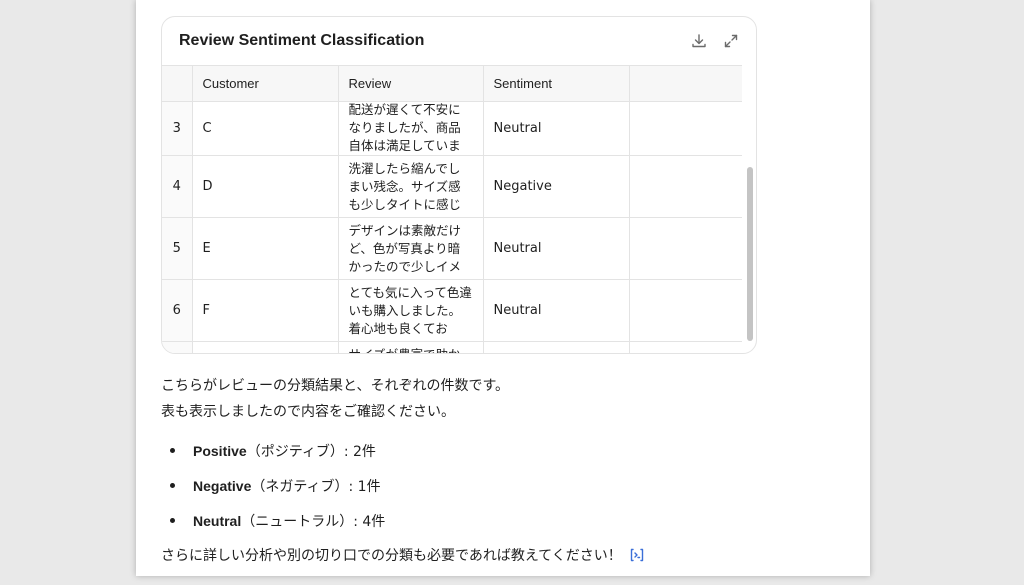 This screenshot has height=585, width=1024. What do you see at coordinates (411, 83) in the screenshot?
I see `header-review: Review` at bounding box center [411, 83].